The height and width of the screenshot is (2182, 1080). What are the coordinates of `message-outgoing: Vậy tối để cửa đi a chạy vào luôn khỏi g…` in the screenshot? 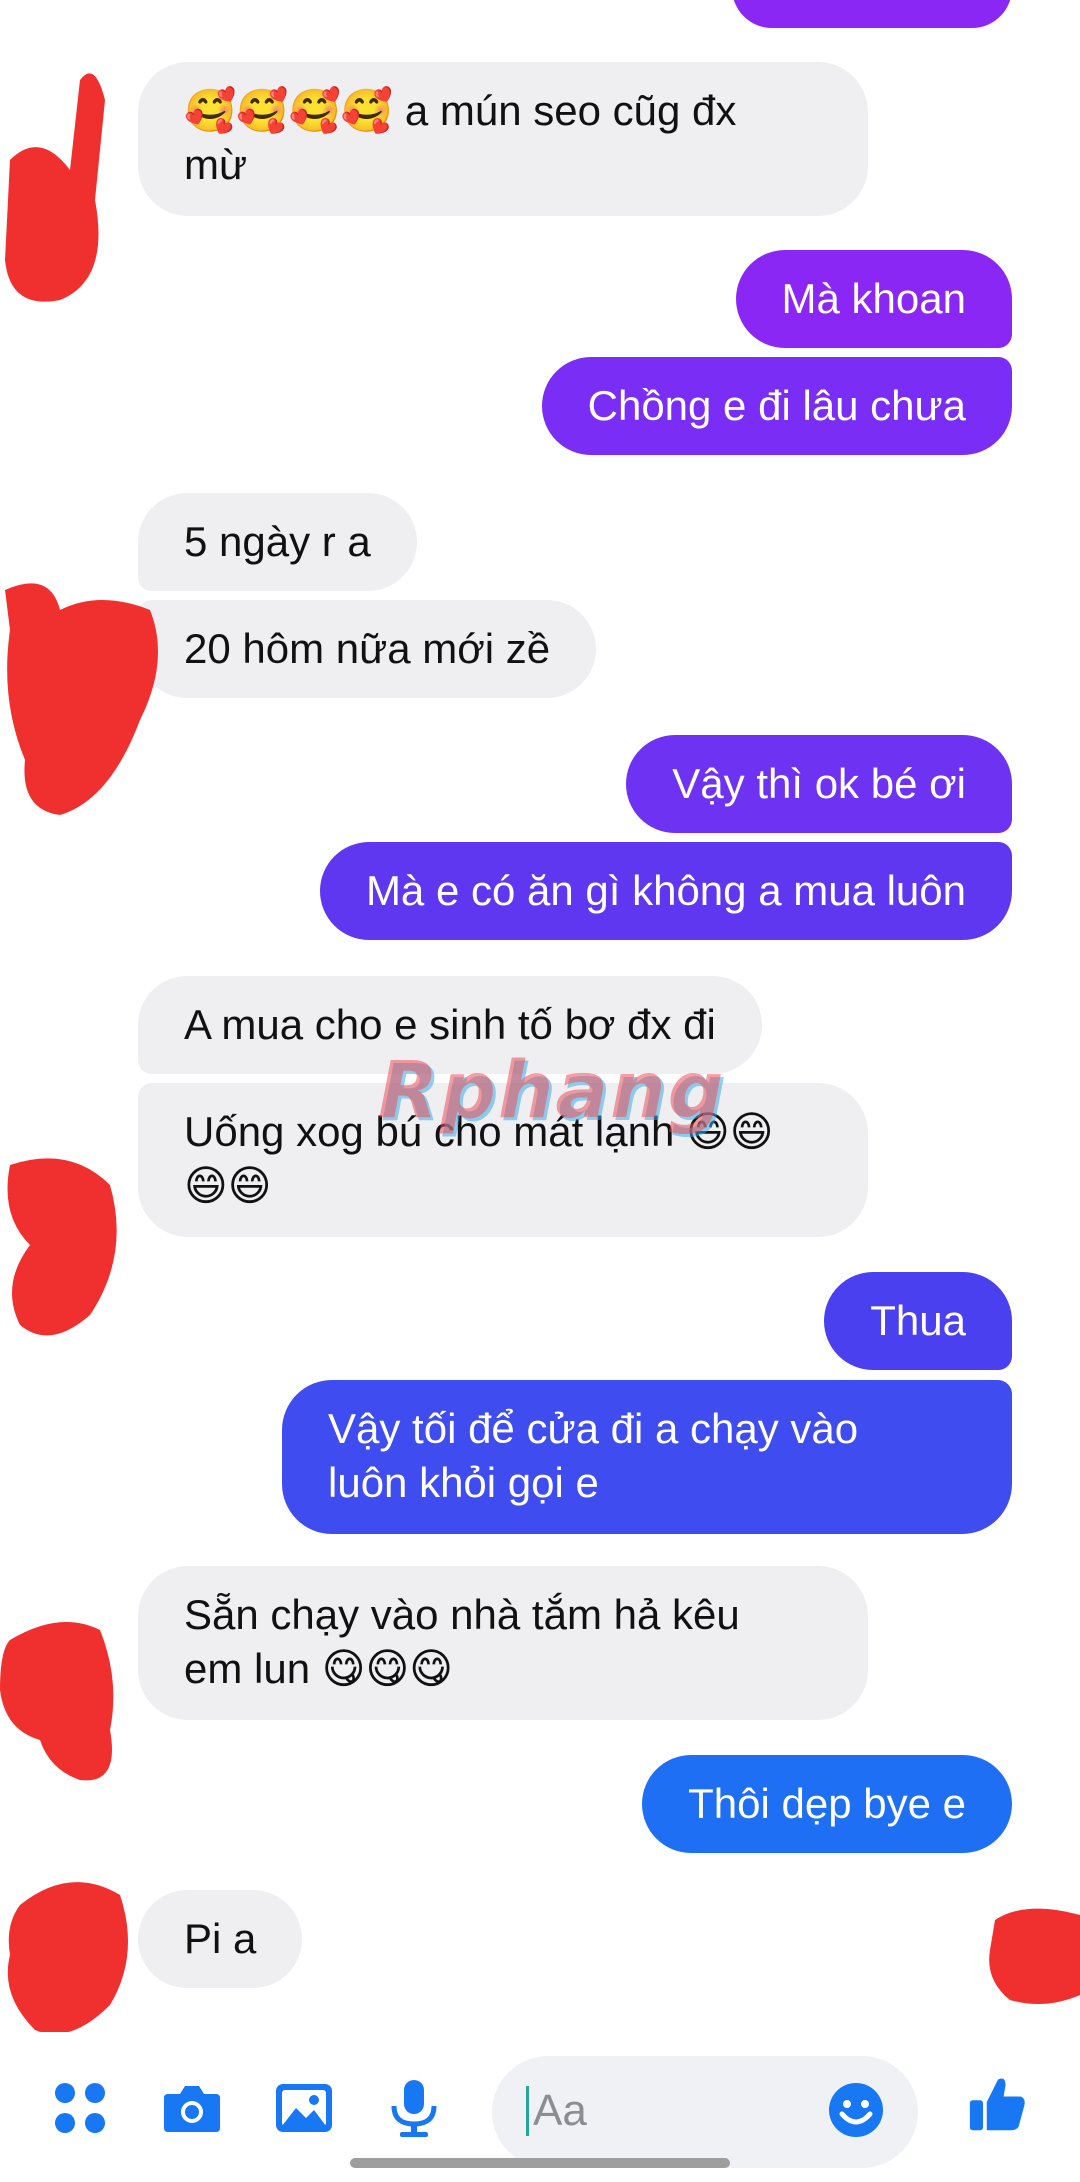 It's located at (647, 1457).